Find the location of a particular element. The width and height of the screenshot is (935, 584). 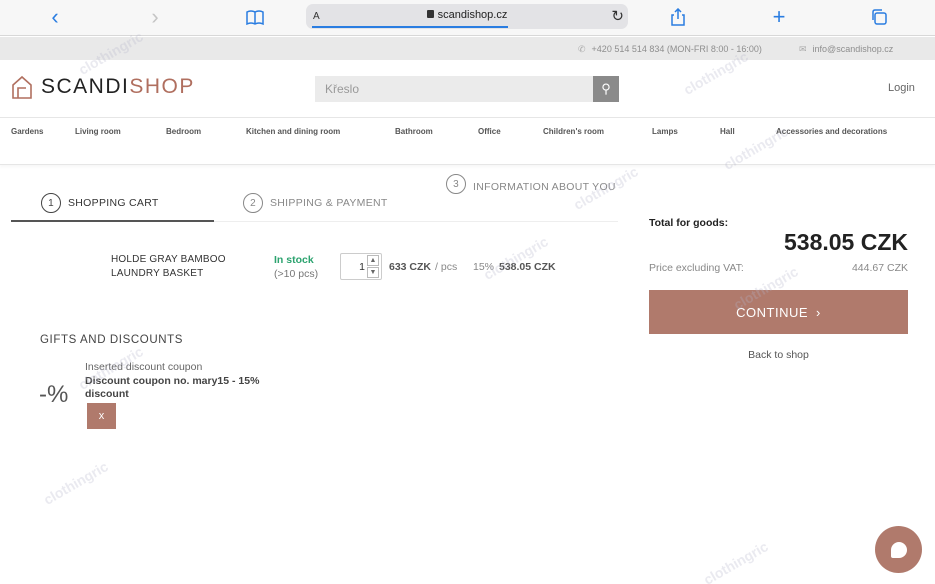

house-logo-icon is located at coordinates (22, 87).